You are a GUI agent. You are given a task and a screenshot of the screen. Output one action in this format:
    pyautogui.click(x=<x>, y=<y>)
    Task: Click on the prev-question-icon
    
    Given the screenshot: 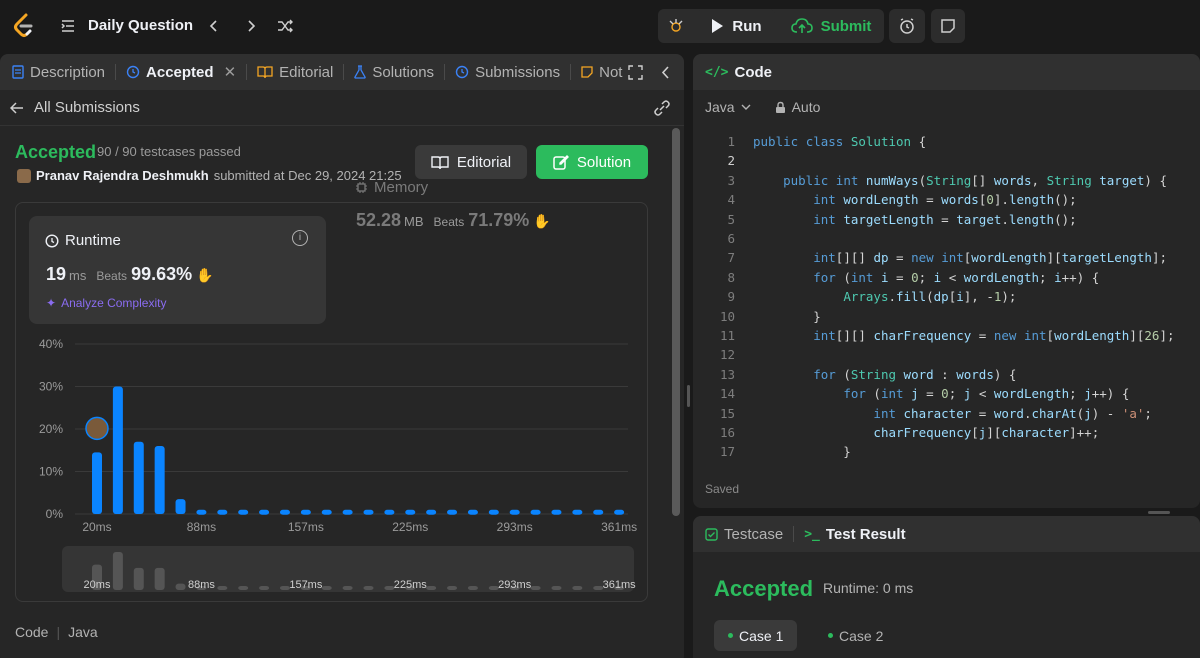 What is the action you would take?
    pyautogui.click(x=214, y=26)
    